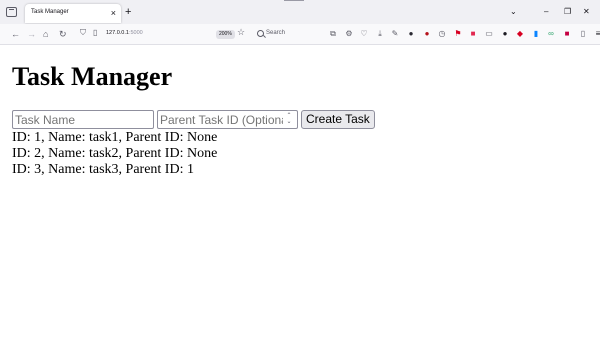  I want to click on link-icon: ∞, so click(551, 34).